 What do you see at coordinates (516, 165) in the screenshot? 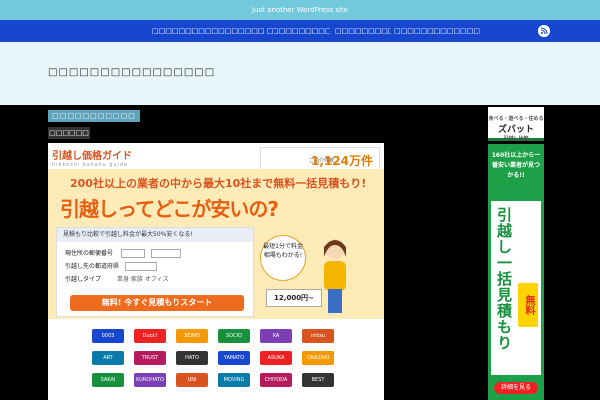
I see `side-ad-lead: 160社以上から一番安い業者が見つかる!!` at bounding box center [516, 165].